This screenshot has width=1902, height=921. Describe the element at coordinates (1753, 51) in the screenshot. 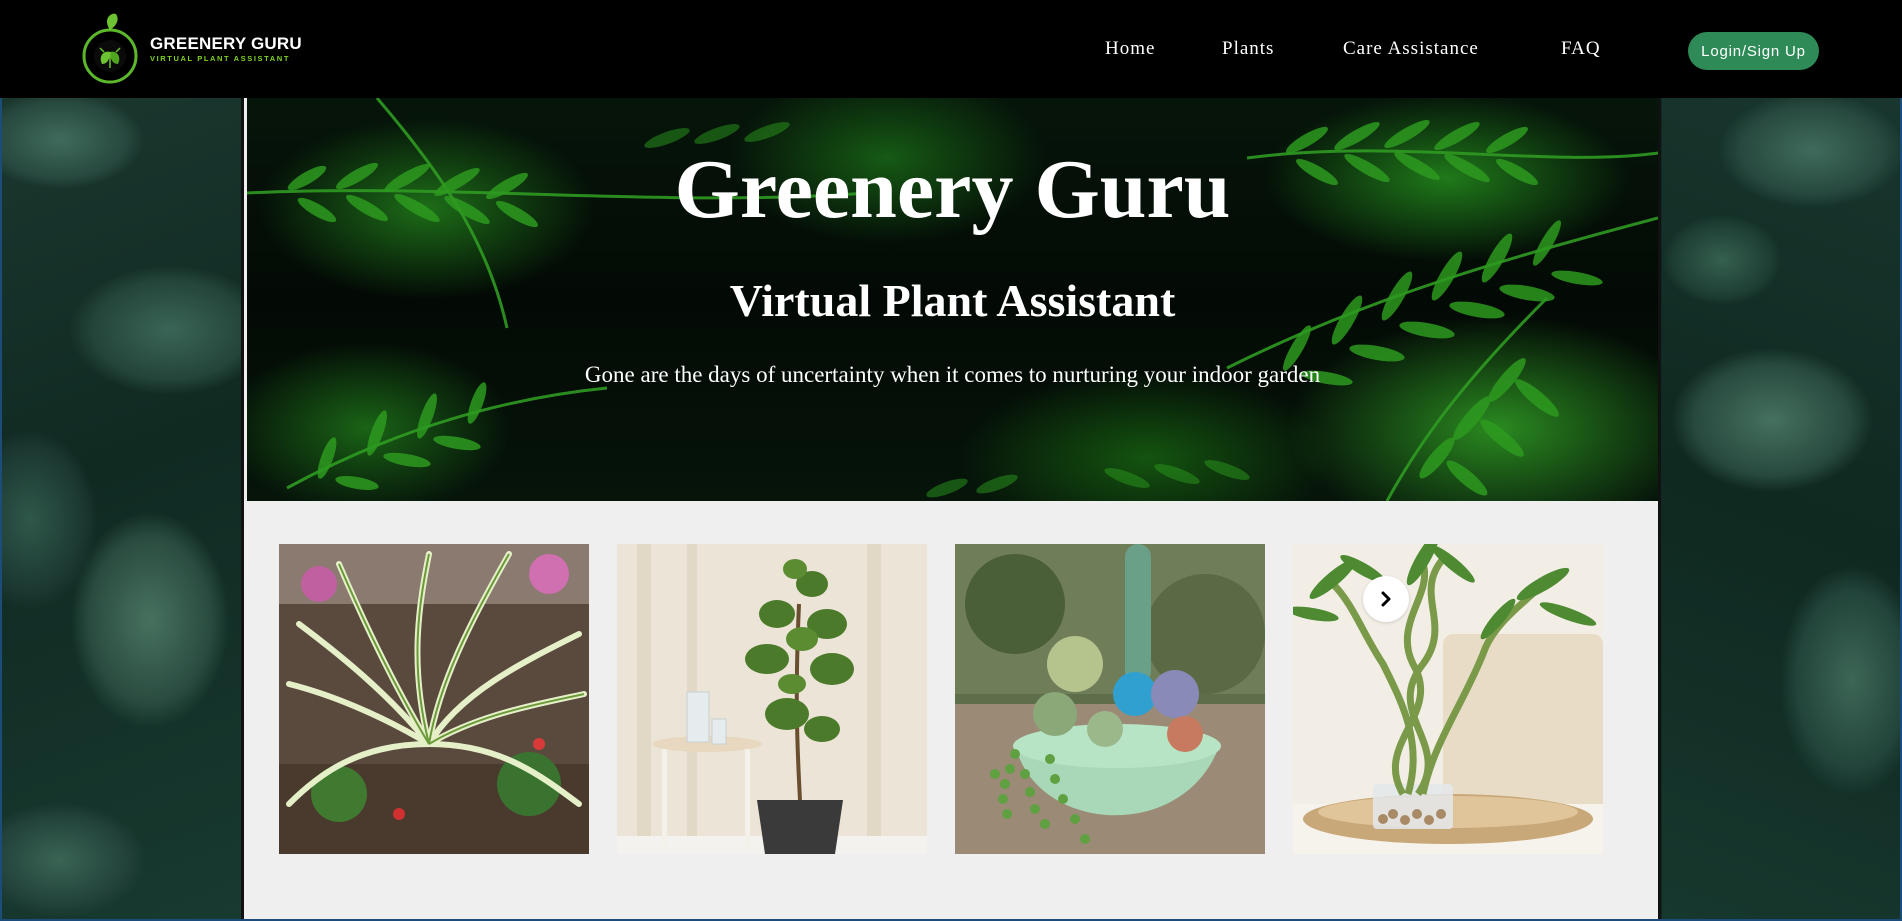

I see `login-signup-button: Login/Sign Up` at that location.